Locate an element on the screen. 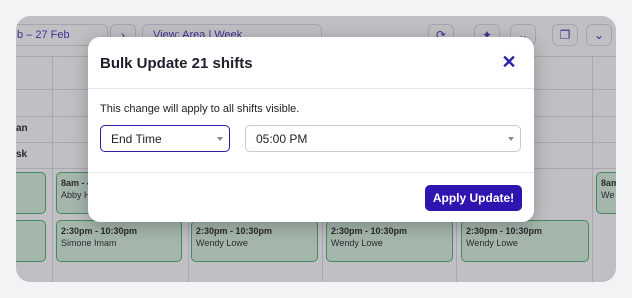  modal-title: Bulk Update 21 shifts is located at coordinates (176, 63).